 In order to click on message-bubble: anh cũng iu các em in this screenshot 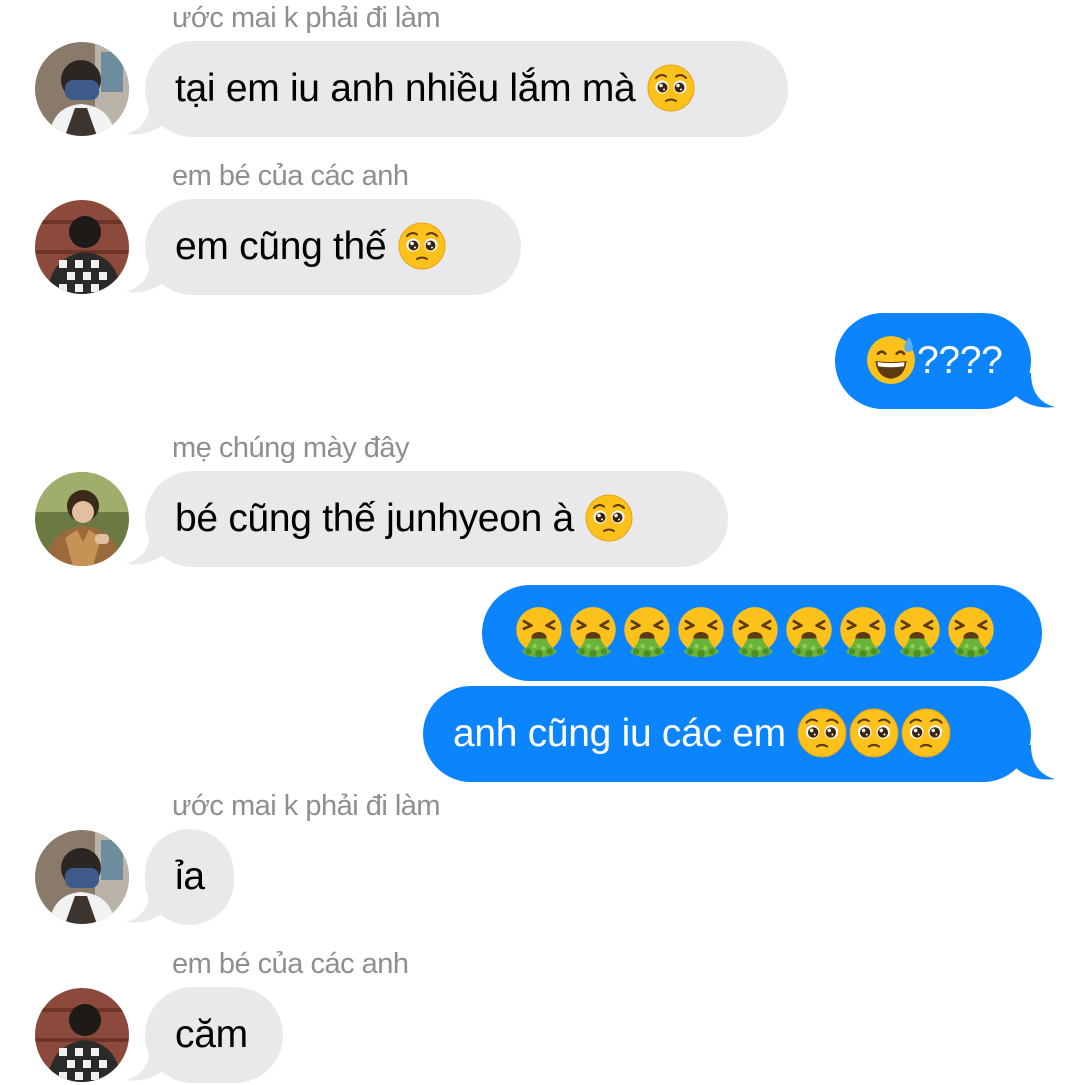, I will do `click(727, 734)`.